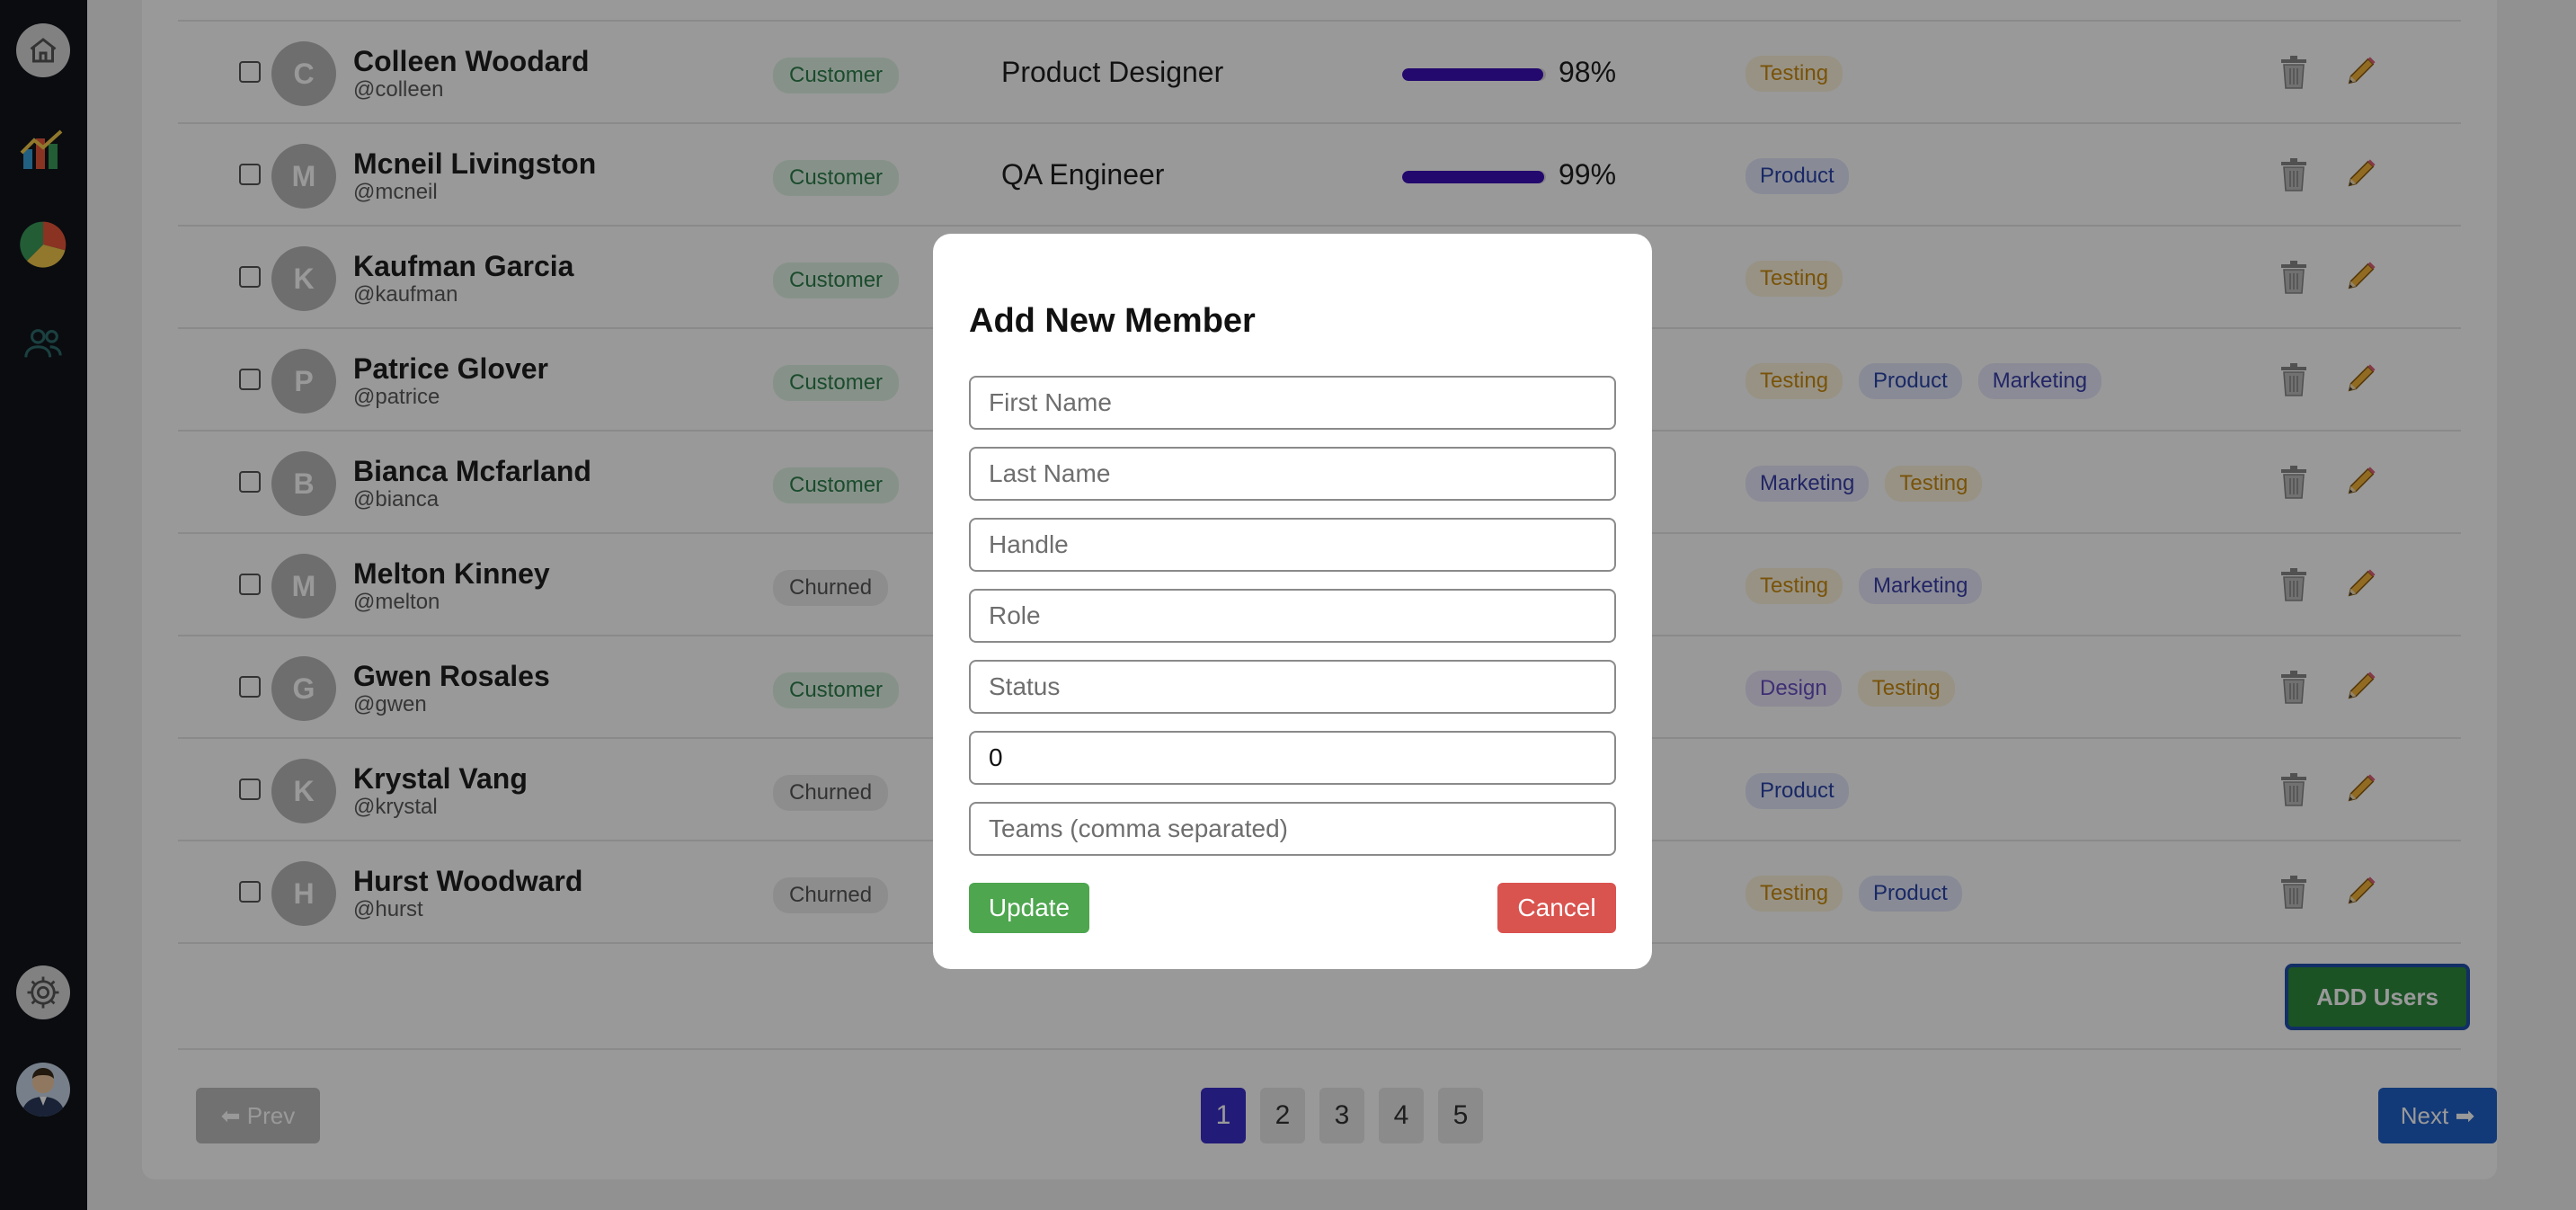 The height and width of the screenshot is (1210, 2576). Describe the element at coordinates (1556, 908) in the screenshot. I see `cancel-button: Cancel` at that location.